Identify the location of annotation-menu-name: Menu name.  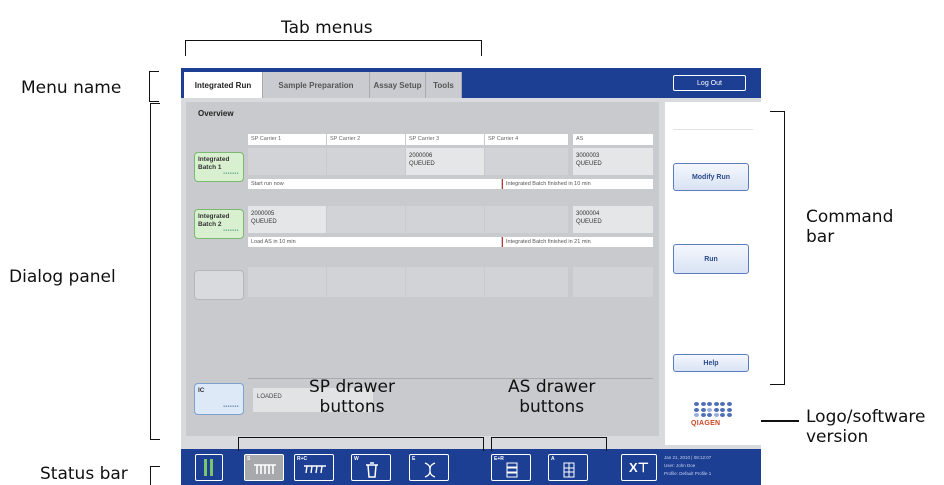
(71, 88).